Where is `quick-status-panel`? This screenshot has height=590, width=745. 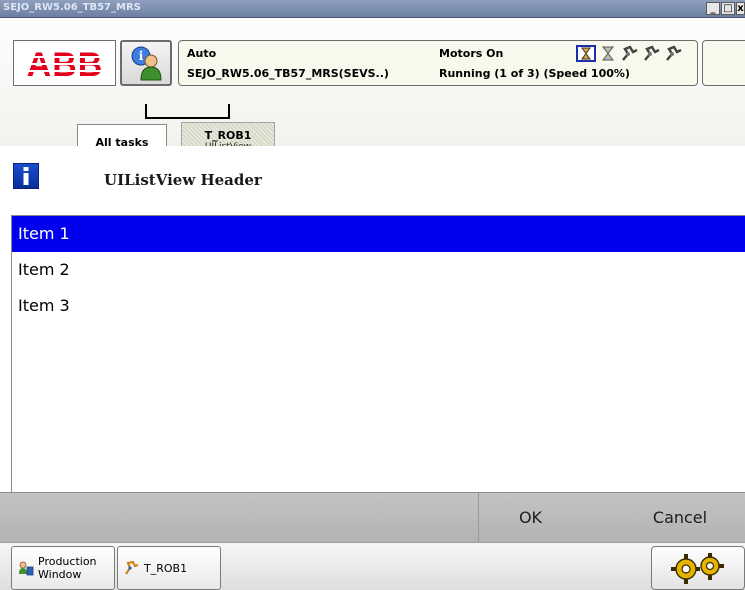 quick-status-panel is located at coordinates (723, 63).